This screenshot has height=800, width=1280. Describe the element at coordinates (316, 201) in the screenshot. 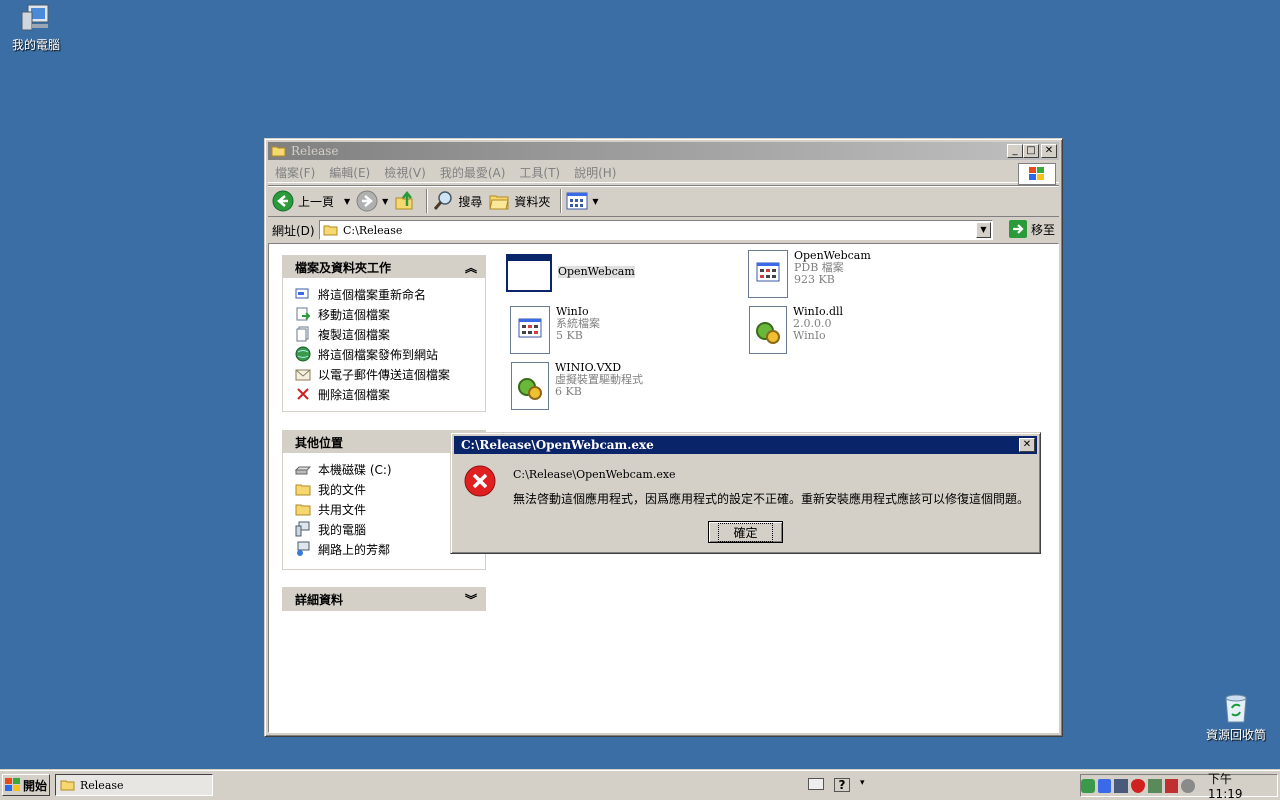

I see `back-label: 上一頁` at that location.